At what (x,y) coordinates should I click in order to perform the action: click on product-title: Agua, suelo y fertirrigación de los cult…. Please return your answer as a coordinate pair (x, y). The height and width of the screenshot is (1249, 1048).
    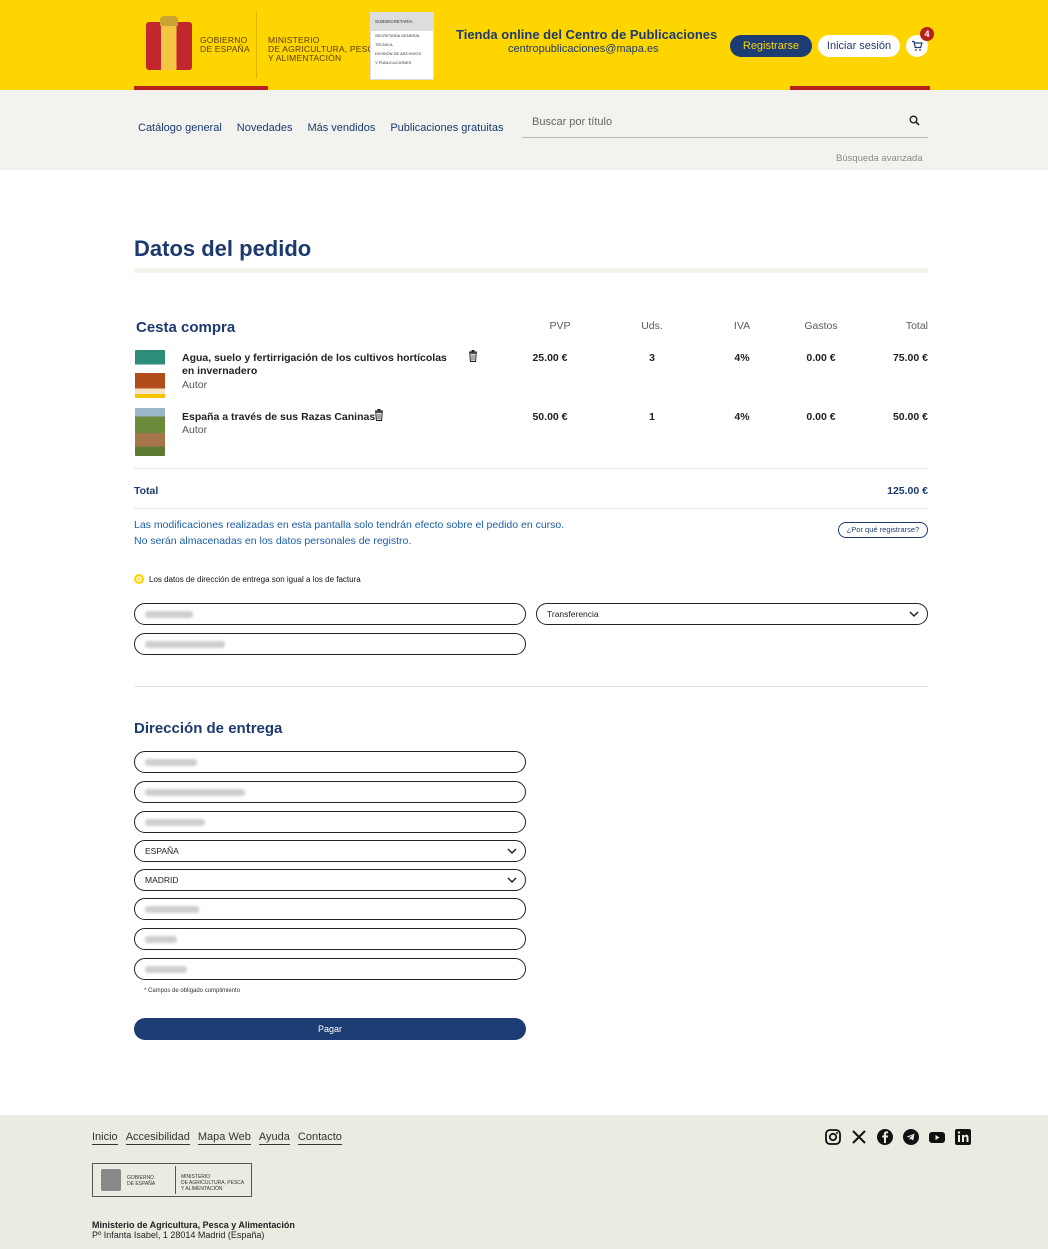
    Looking at the image, I should click on (322, 365).